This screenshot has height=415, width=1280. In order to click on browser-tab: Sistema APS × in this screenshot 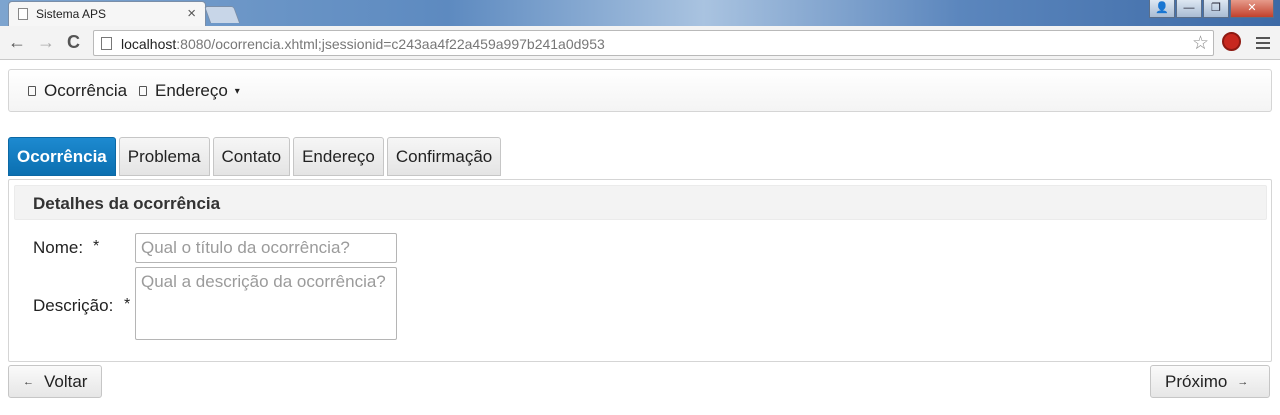, I will do `click(107, 13)`.